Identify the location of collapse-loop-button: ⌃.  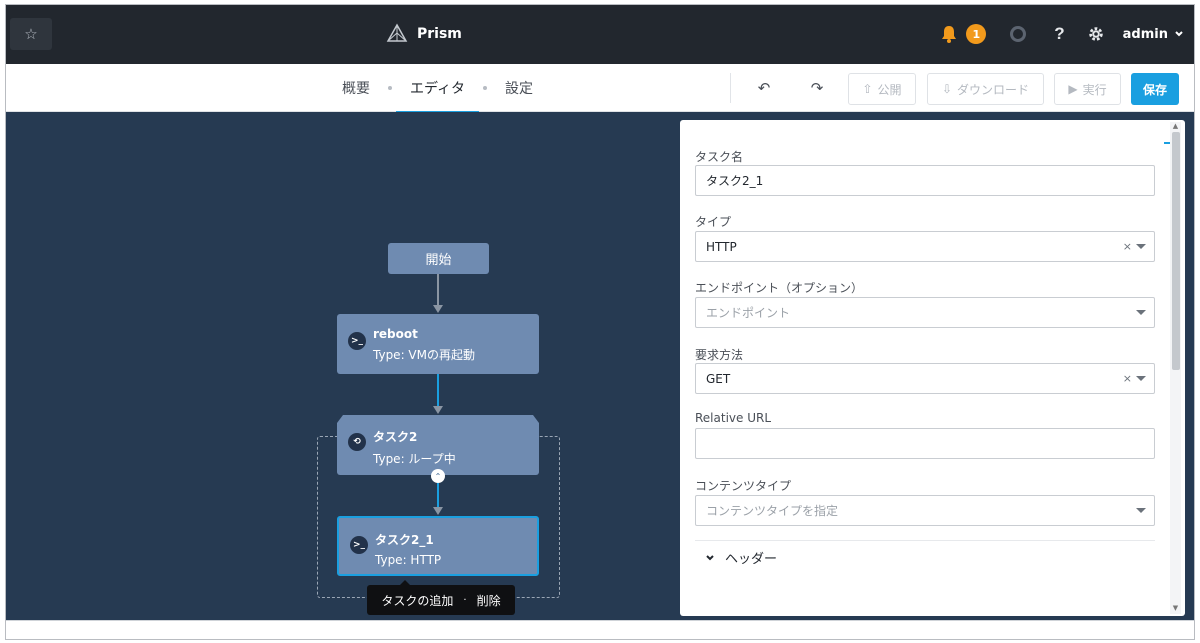
(438, 476).